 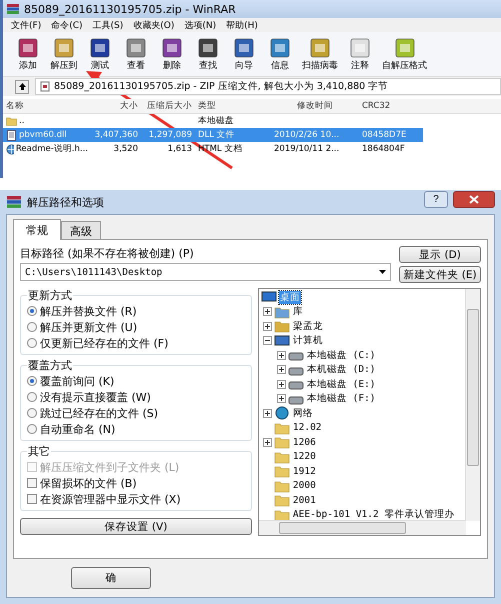 What do you see at coordinates (111, 578) in the screenshot?
I see `ok-button: 确` at bounding box center [111, 578].